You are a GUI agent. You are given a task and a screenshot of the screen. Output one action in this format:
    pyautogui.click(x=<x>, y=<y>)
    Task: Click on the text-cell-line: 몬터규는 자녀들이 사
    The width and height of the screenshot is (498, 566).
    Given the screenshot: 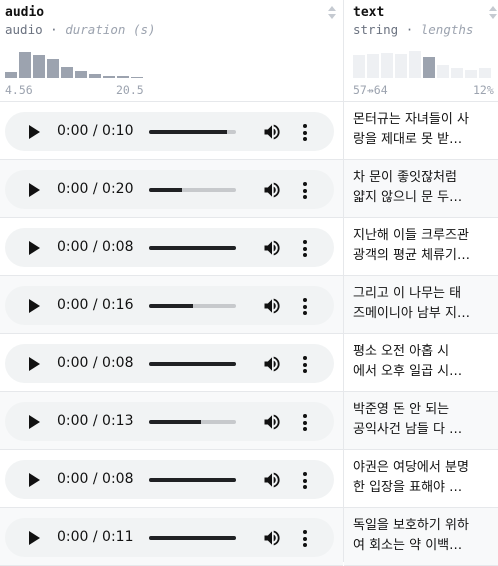 What is the action you would take?
    pyautogui.click(x=411, y=119)
    